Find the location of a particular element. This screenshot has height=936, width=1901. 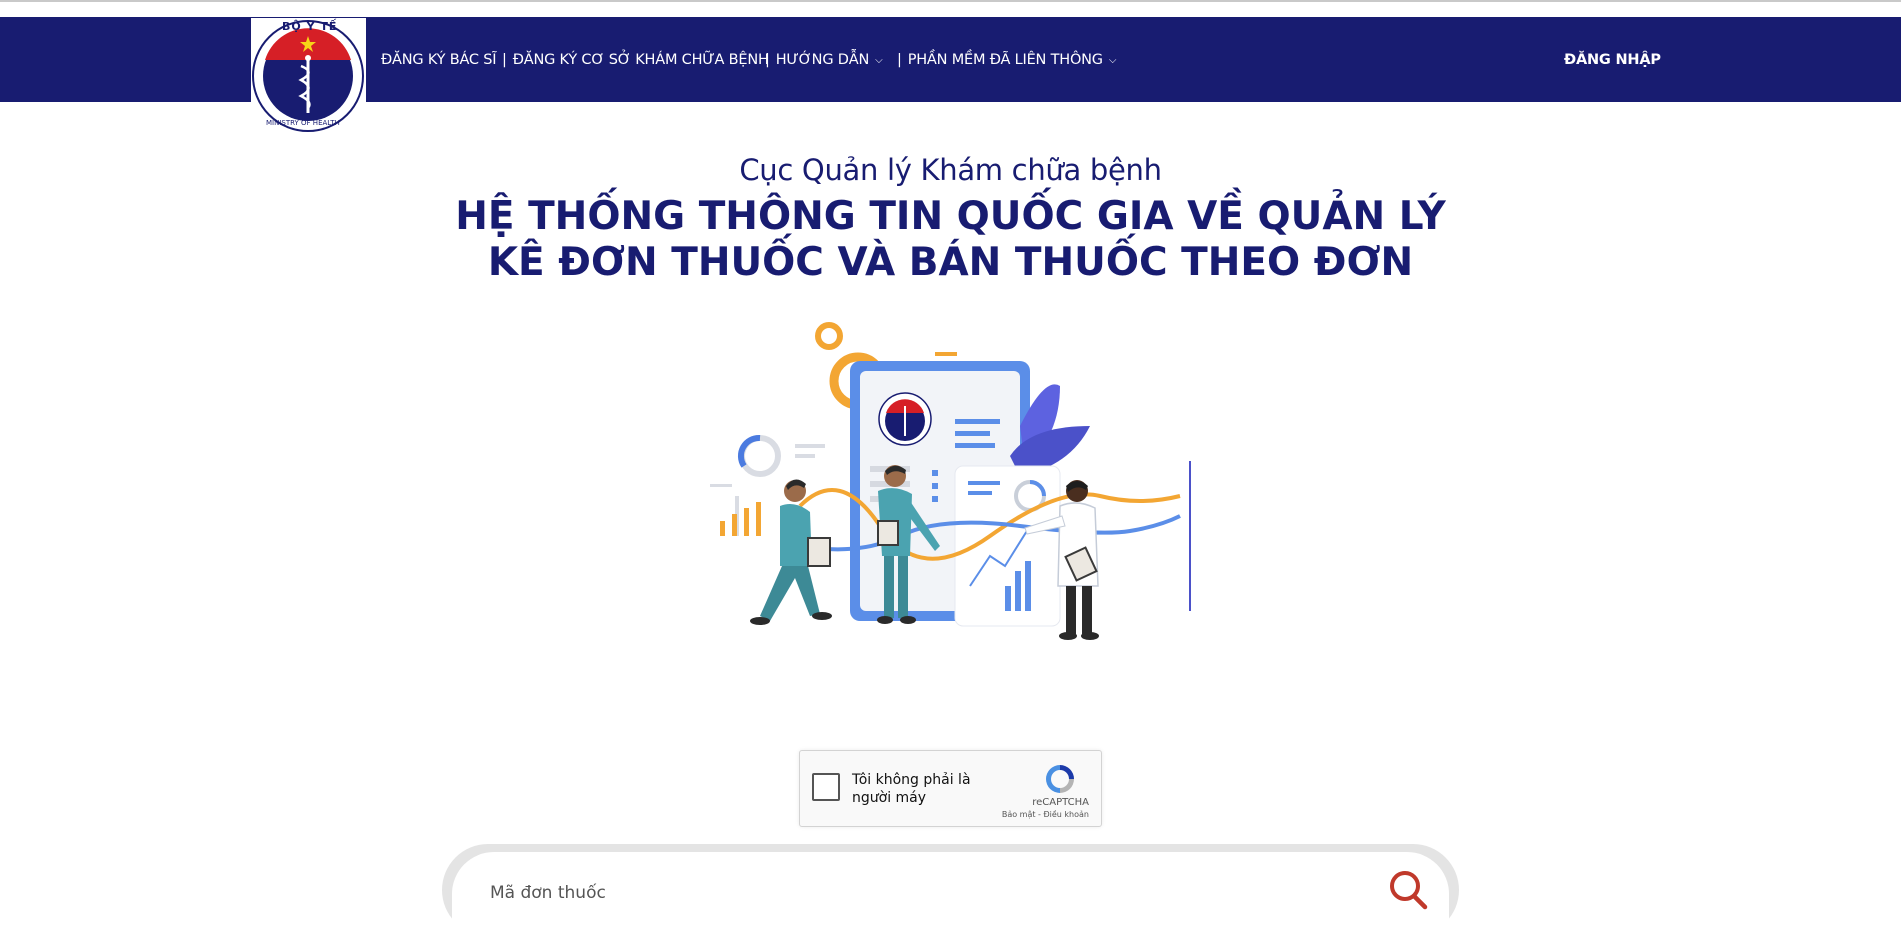

prescription-code-input is located at coordinates (915, 893).